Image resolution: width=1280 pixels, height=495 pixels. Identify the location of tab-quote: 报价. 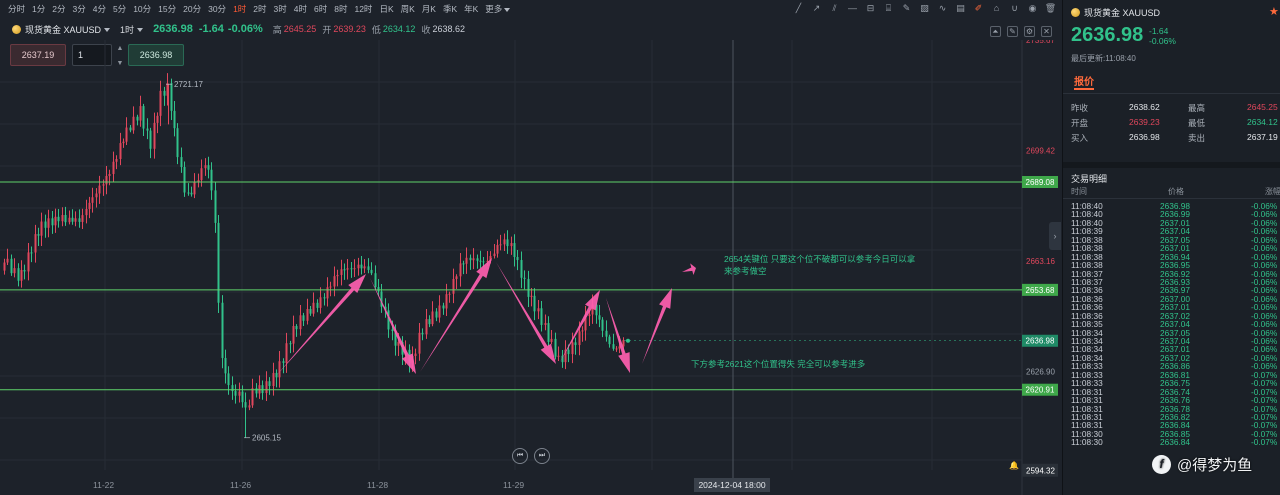
(1084, 80).